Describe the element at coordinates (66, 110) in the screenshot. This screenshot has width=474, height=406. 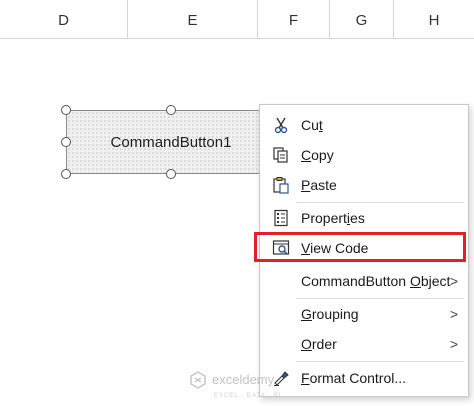
I see `resize-handle-top-left` at that location.